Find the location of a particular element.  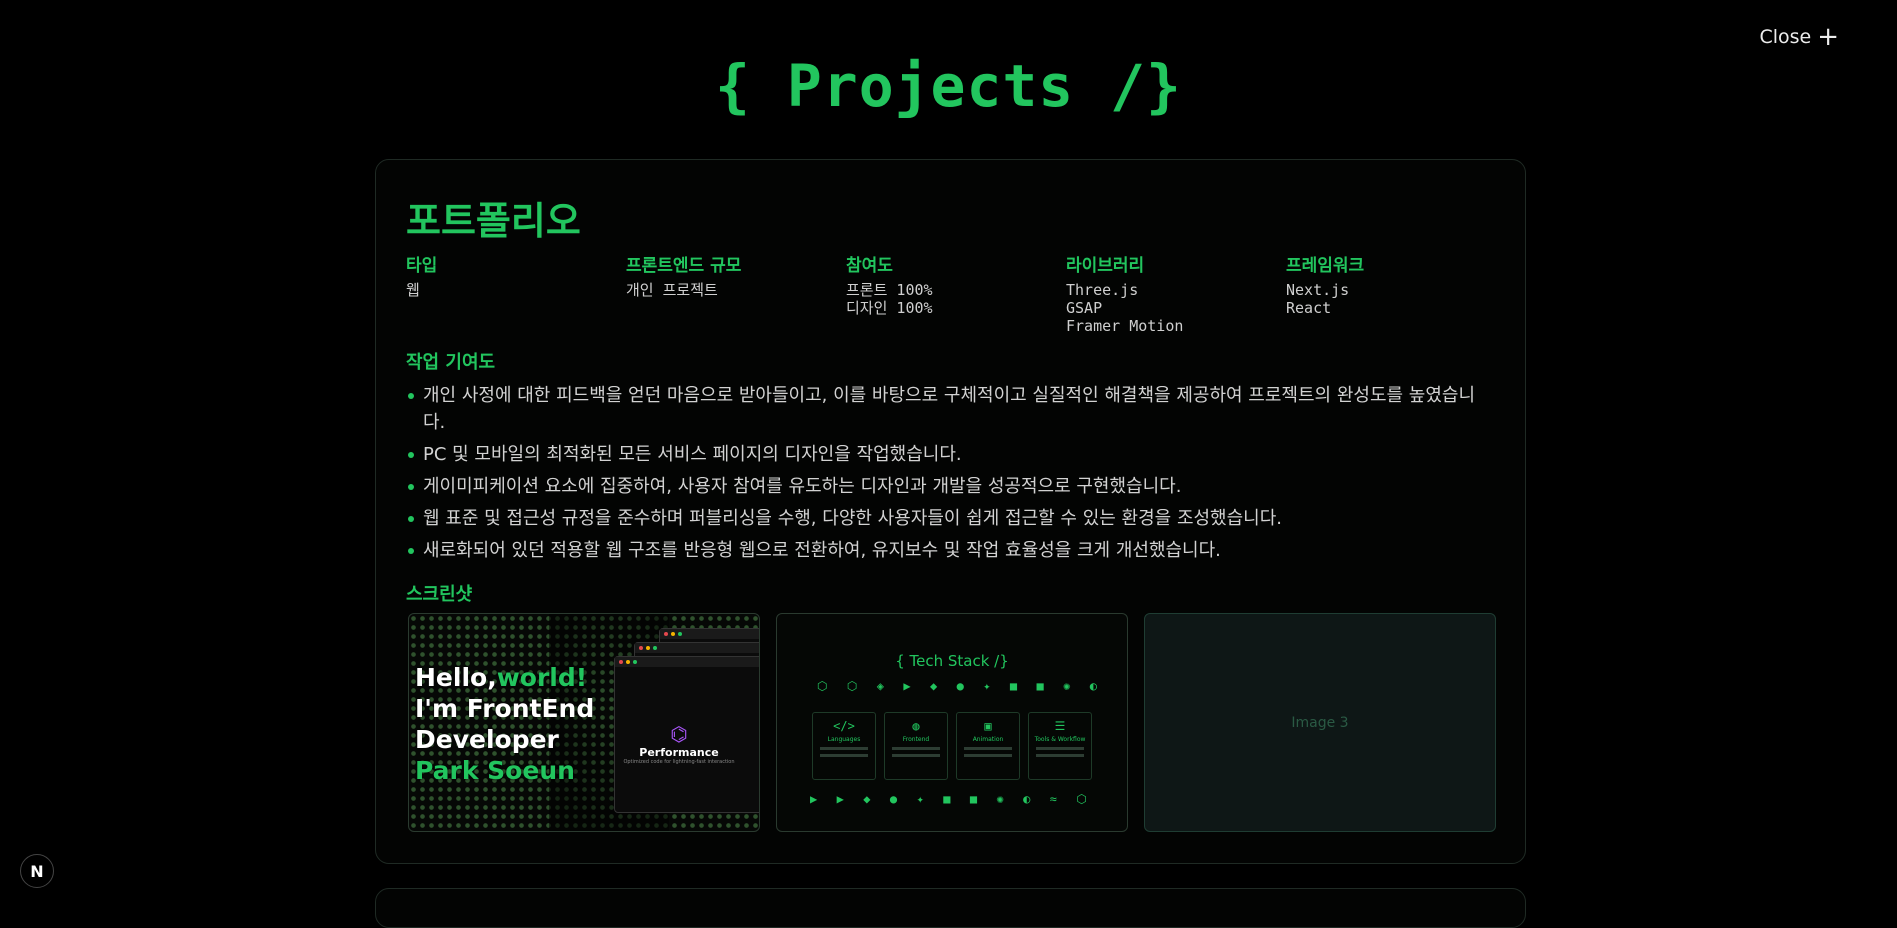

meta-value: Framer Motion is located at coordinates (1125, 326).